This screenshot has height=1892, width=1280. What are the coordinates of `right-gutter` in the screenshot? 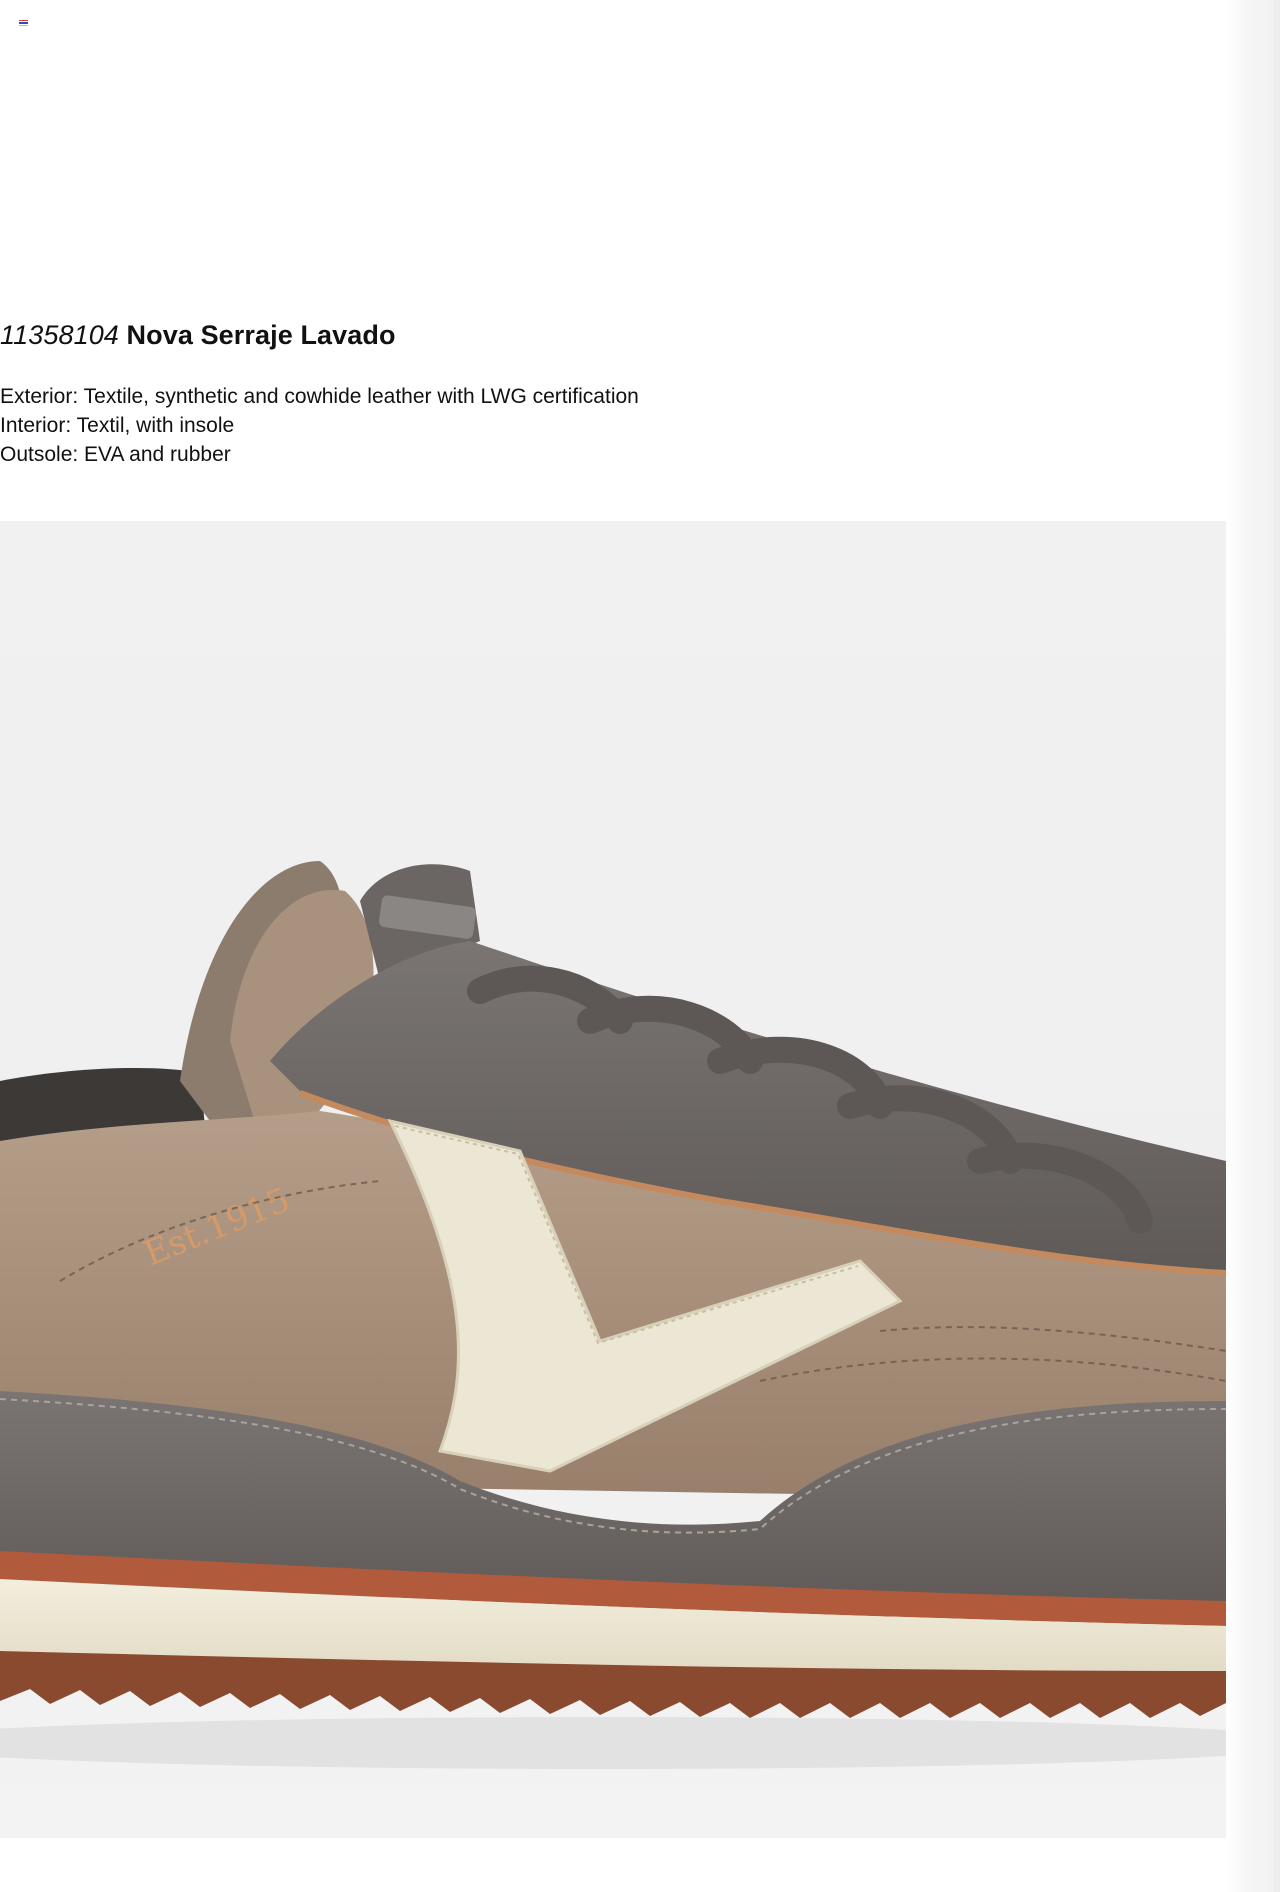 It's located at (1253, 946).